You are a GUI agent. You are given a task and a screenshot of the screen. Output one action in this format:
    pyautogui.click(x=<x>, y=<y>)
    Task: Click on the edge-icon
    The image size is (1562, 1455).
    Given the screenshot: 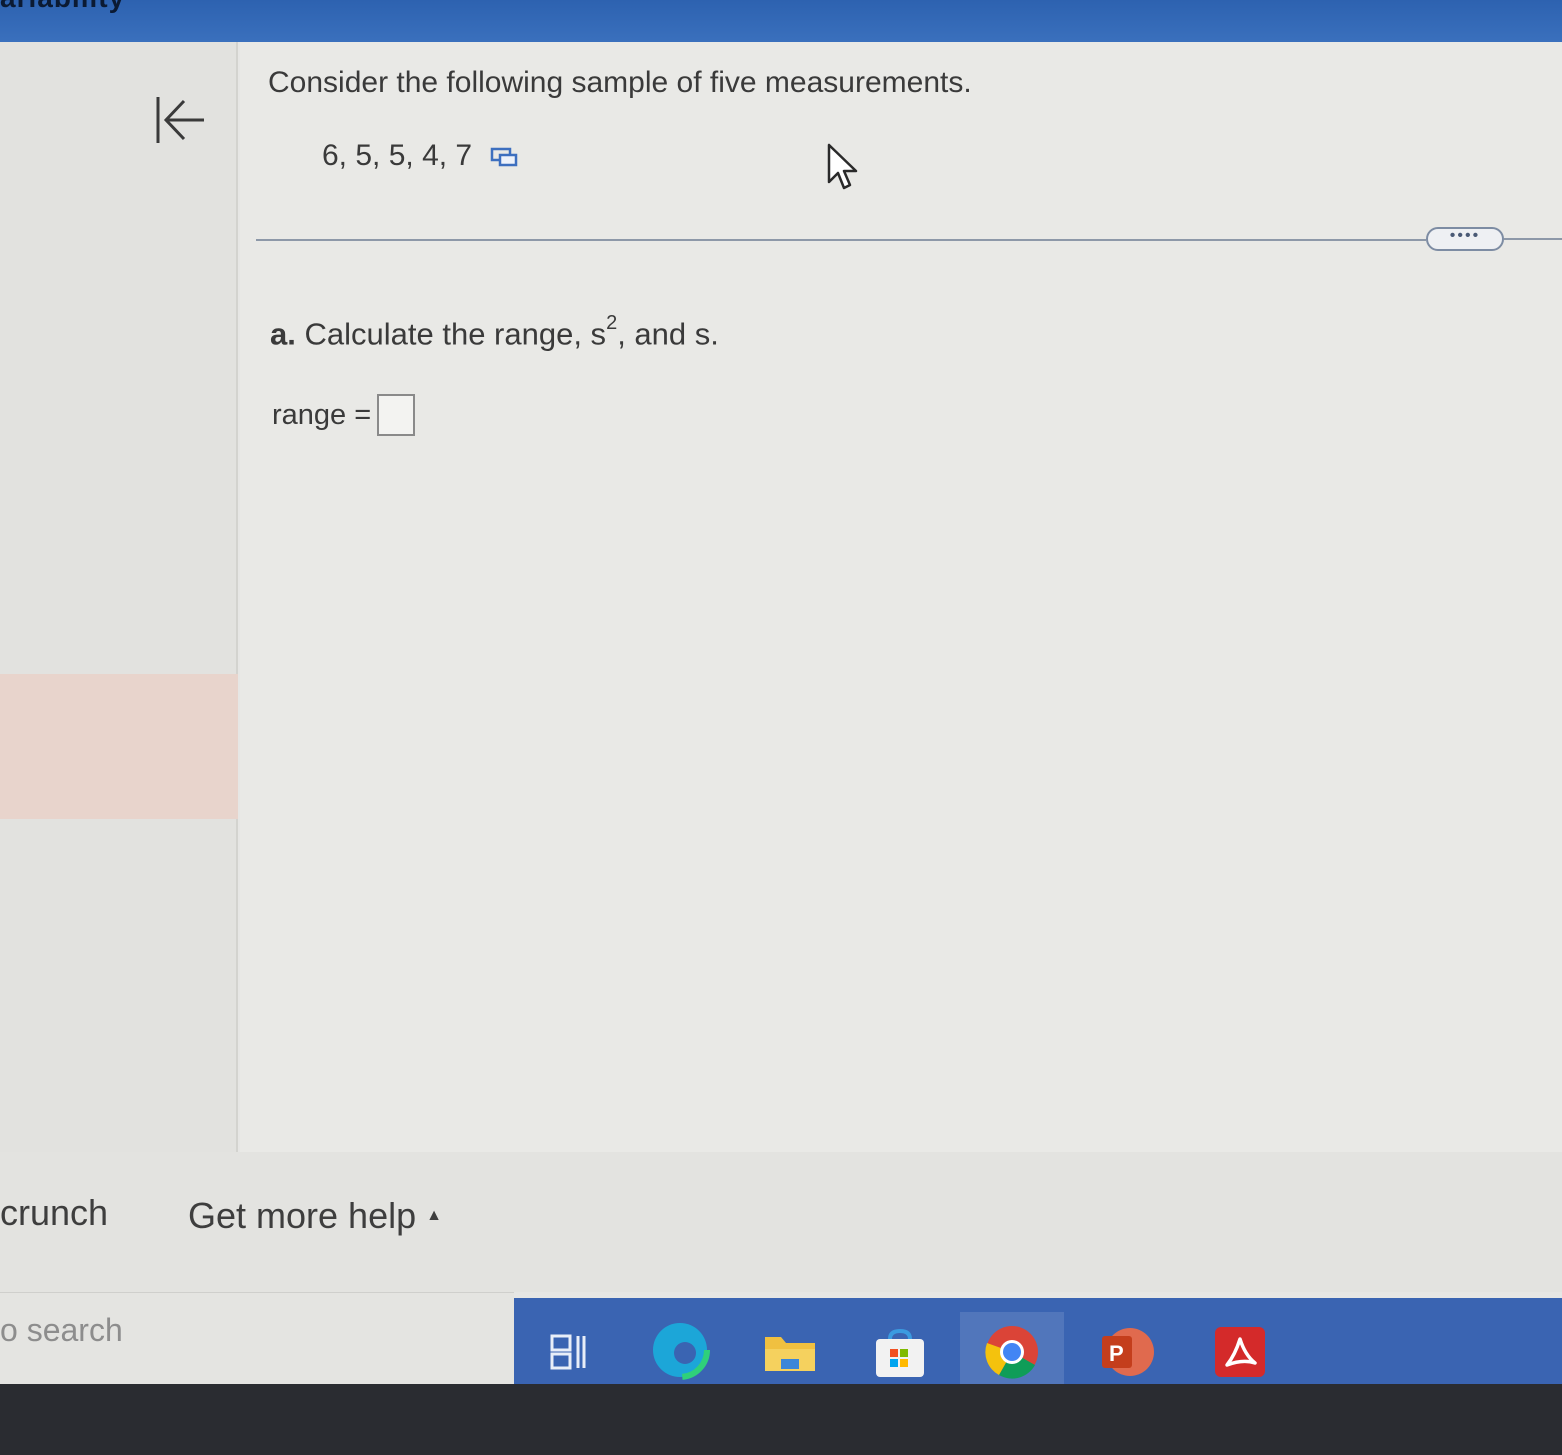 What is the action you would take?
    pyautogui.click(x=680, y=1350)
    